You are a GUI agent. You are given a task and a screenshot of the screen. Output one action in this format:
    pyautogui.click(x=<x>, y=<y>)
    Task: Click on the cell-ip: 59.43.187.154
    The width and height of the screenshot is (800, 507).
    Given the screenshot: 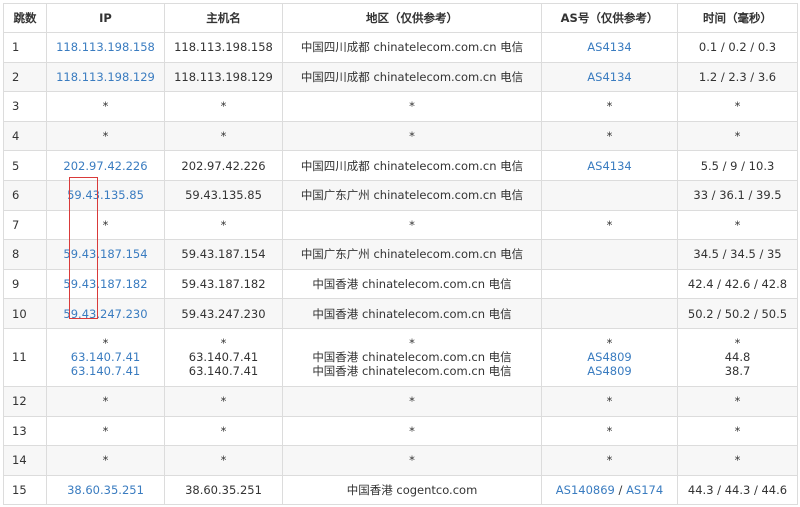 What is the action you would take?
    pyautogui.click(x=105, y=254)
    